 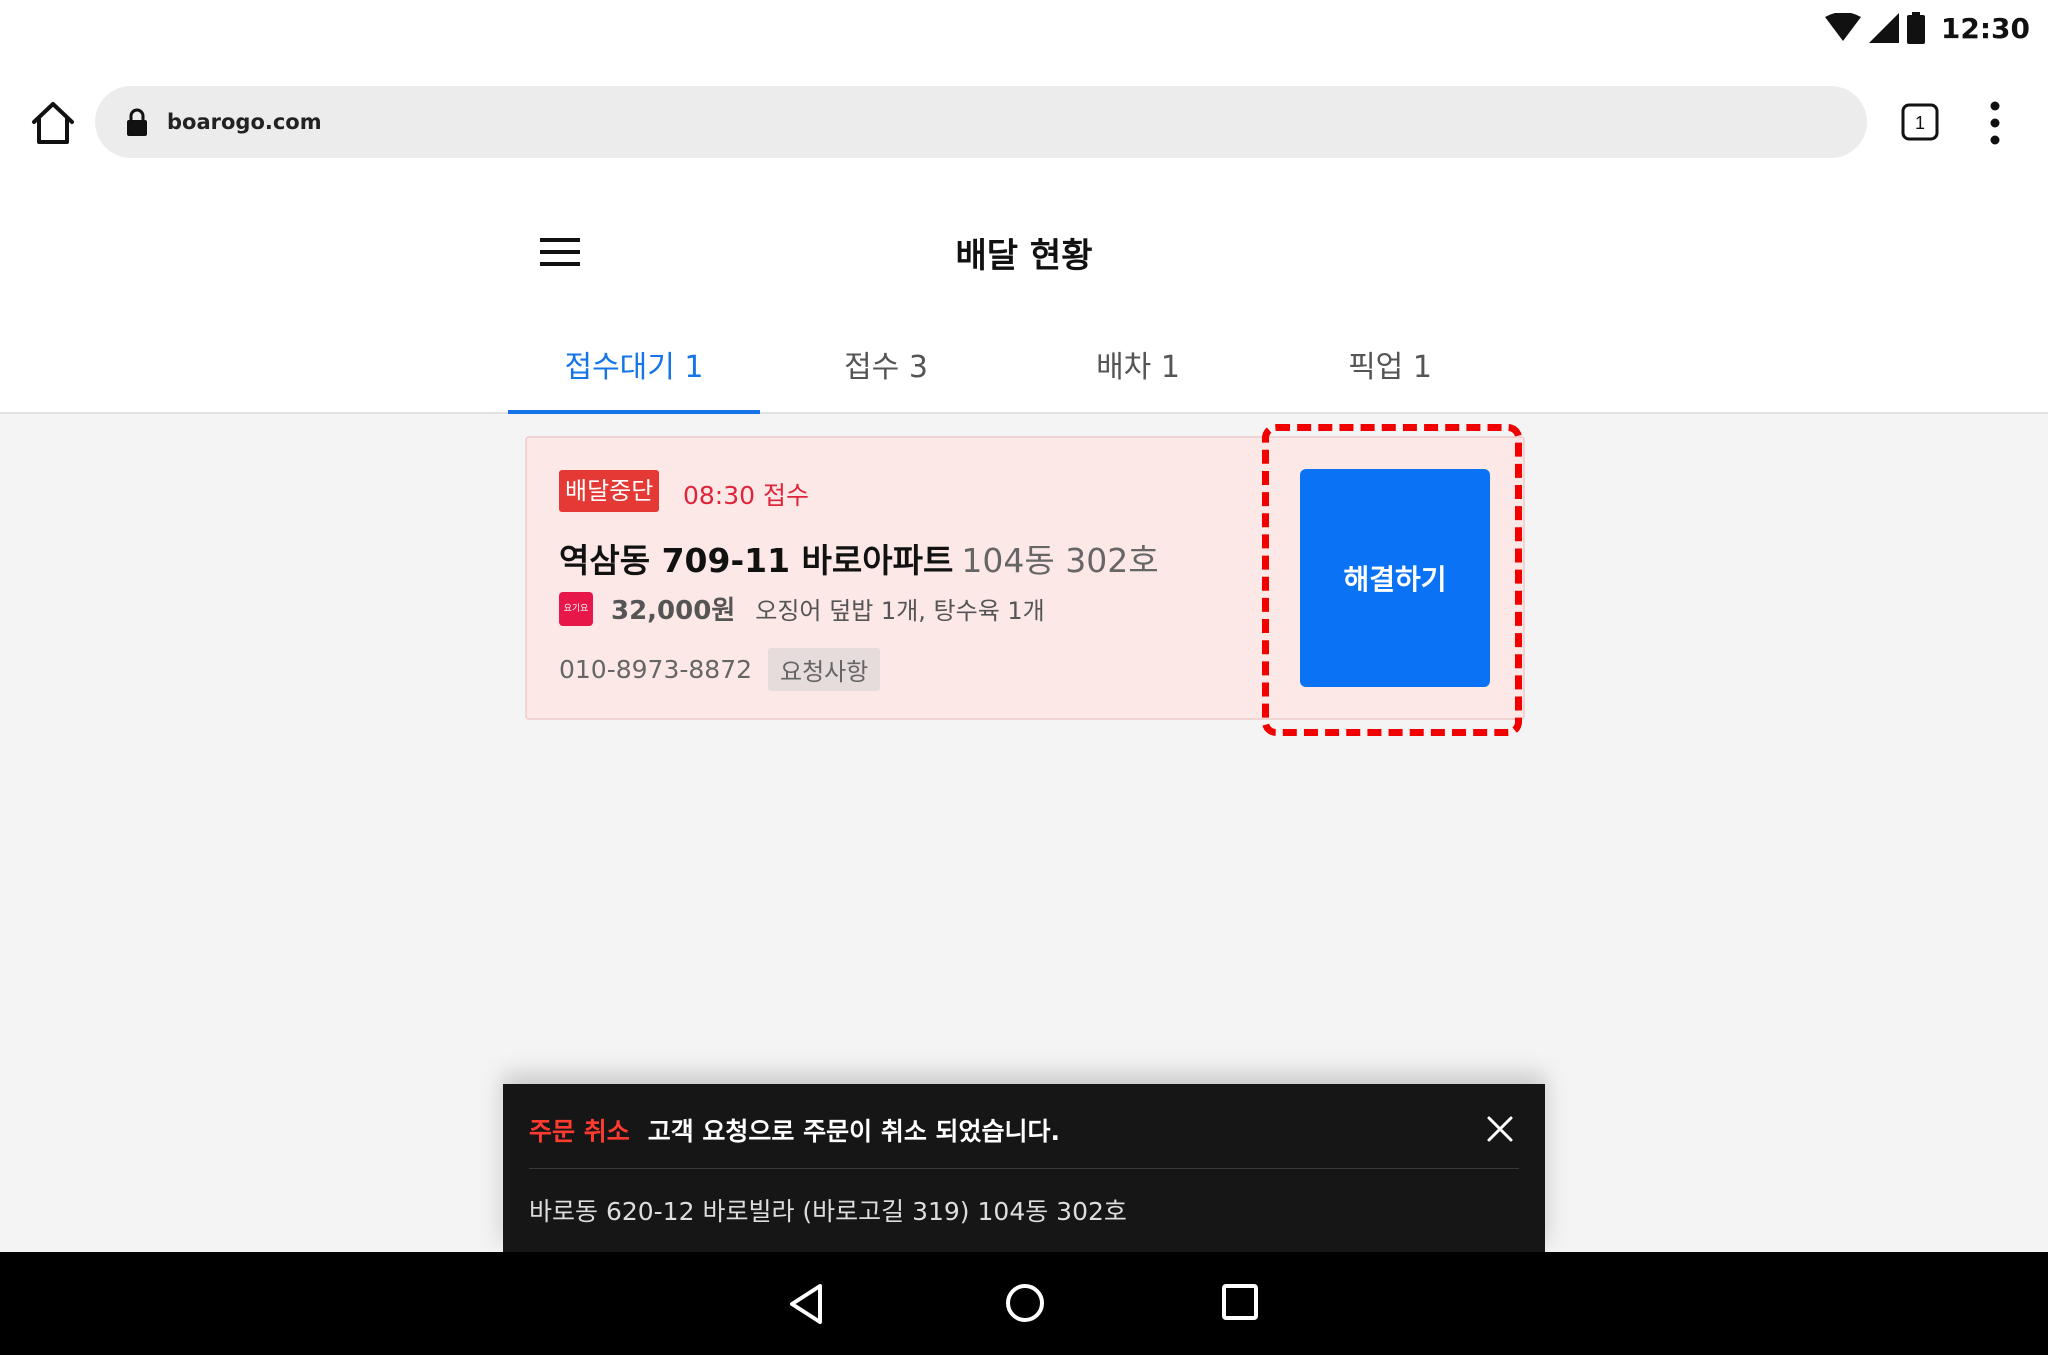 I want to click on more-vert-icon, so click(x=1995, y=123).